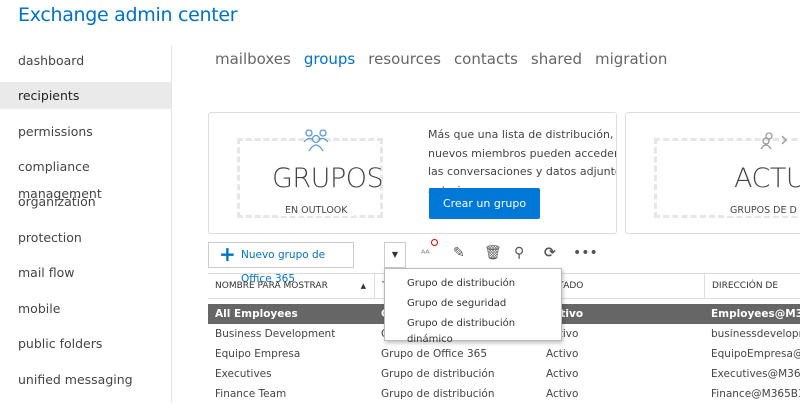 The height and width of the screenshot is (404, 800). Describe the element at coordinates (459, 253) in the screenshot. I see `edit-icon: ✎` at that location.